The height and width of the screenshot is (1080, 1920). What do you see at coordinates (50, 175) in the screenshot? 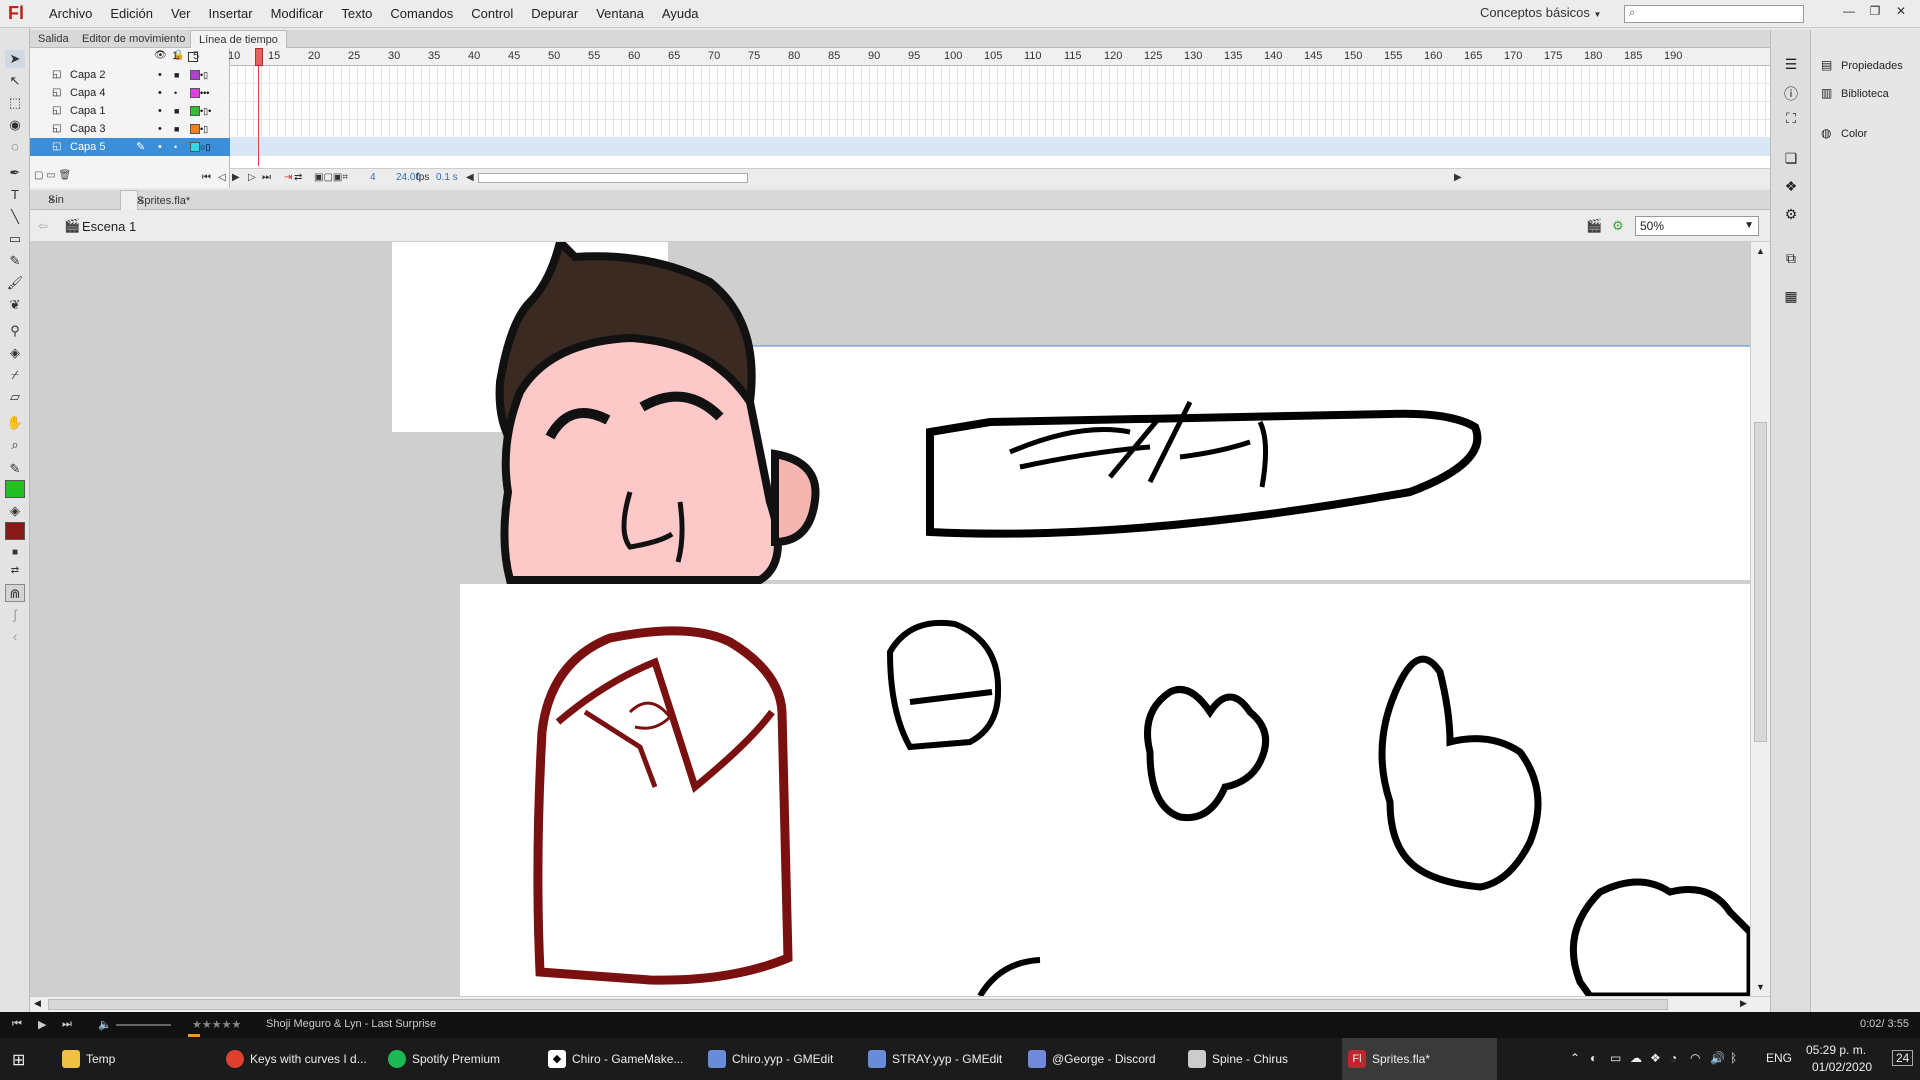
I see `new-folder-icon: ▭` at bounding box center [50, 175].